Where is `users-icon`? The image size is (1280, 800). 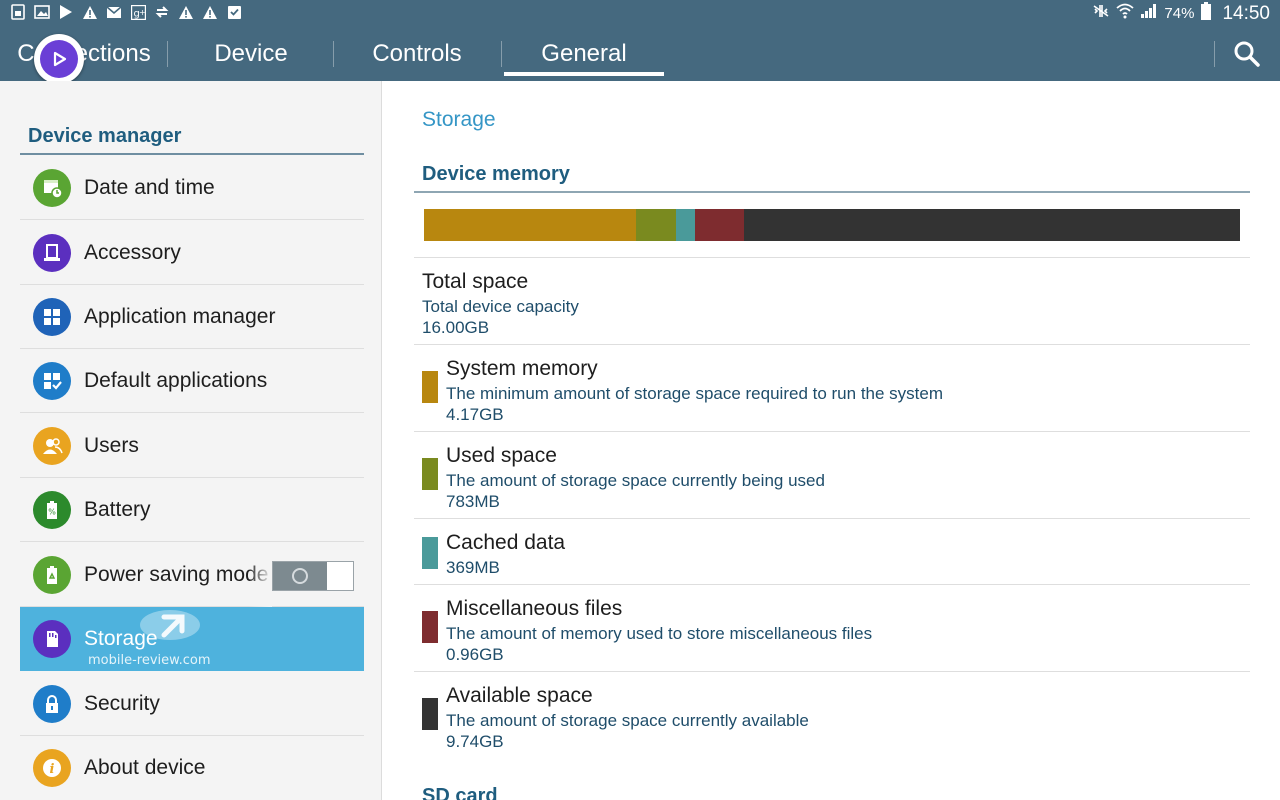
users-icon is located at coordinates (52, 445).